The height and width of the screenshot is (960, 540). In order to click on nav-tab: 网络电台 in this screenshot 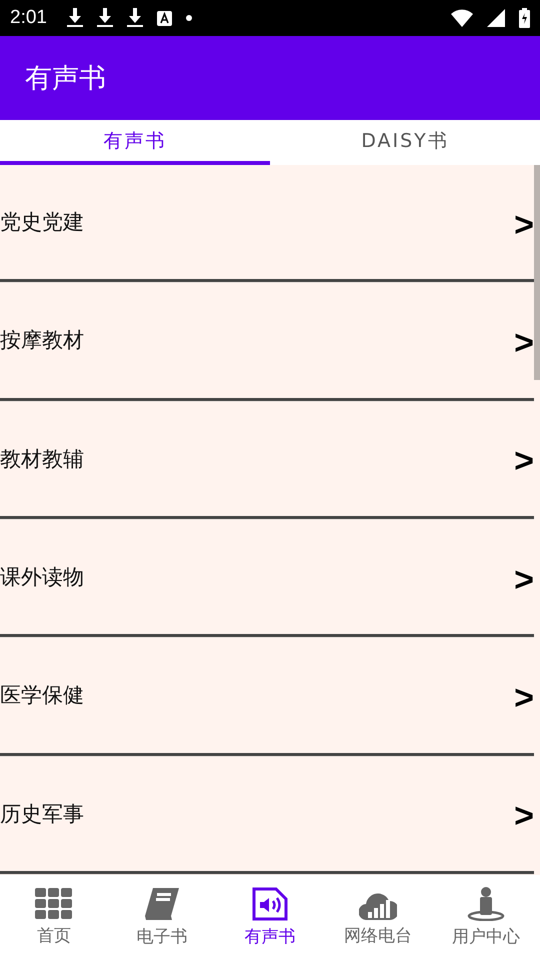, I will do `click(378, 917)`.